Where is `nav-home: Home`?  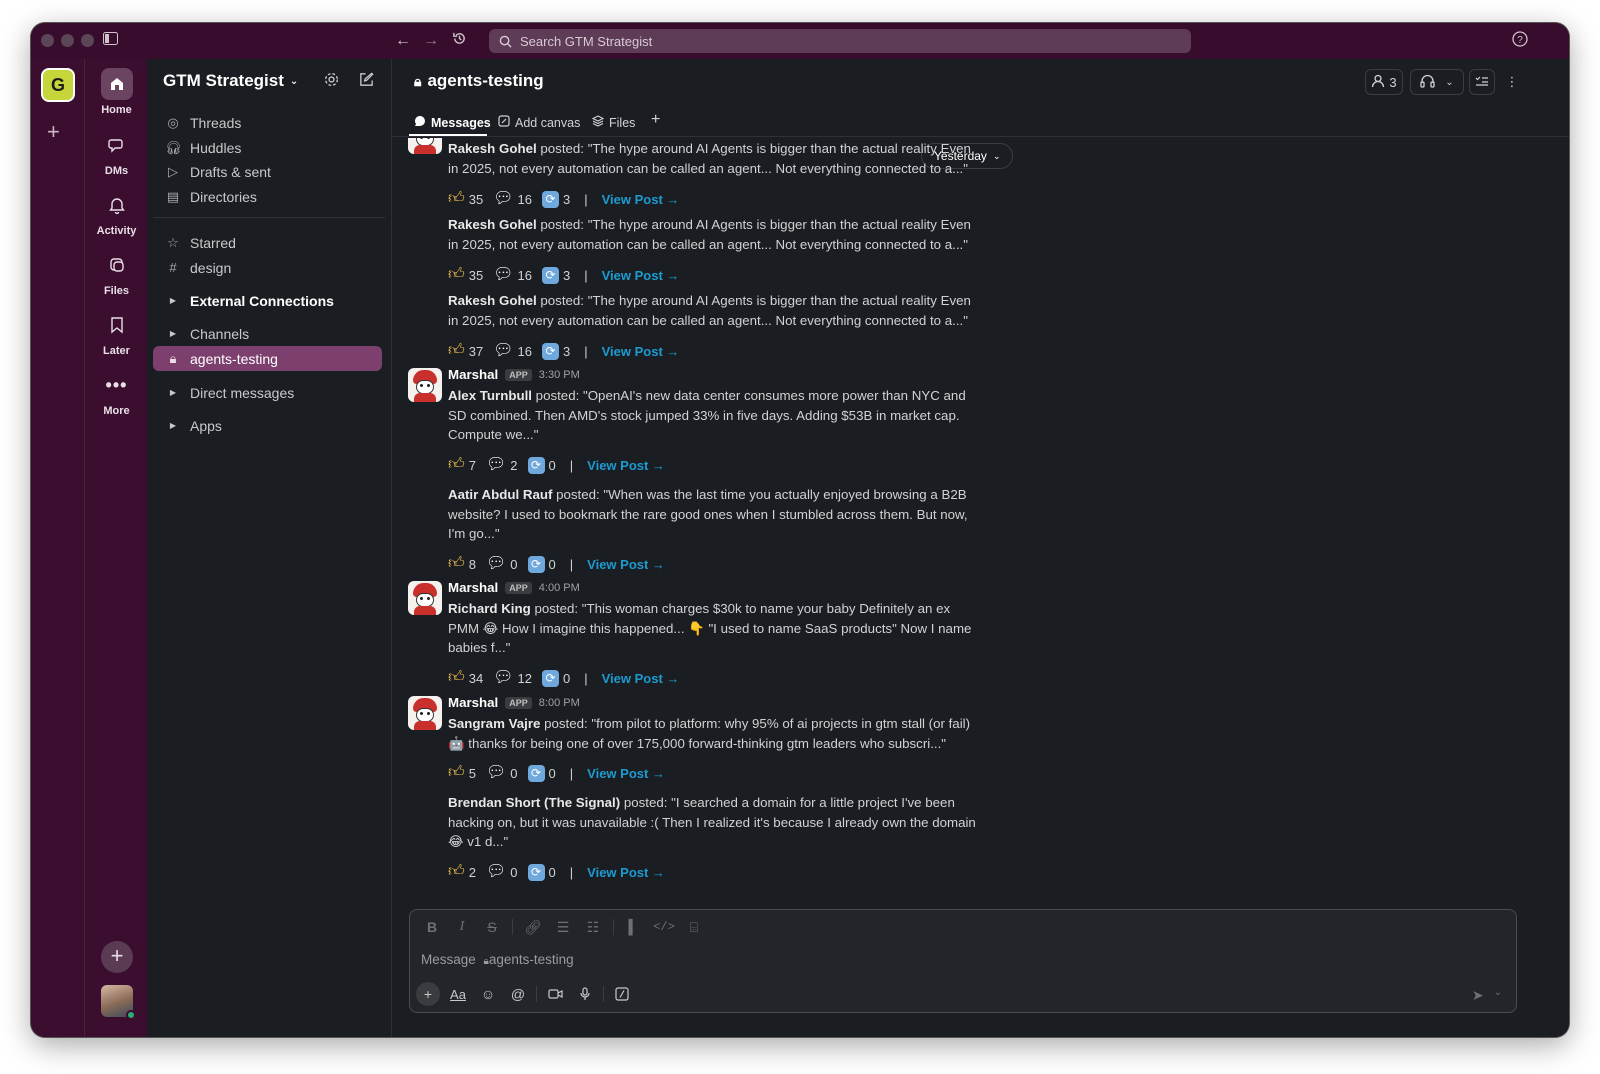 nav-home: Home is located at coordinates (116, 92).